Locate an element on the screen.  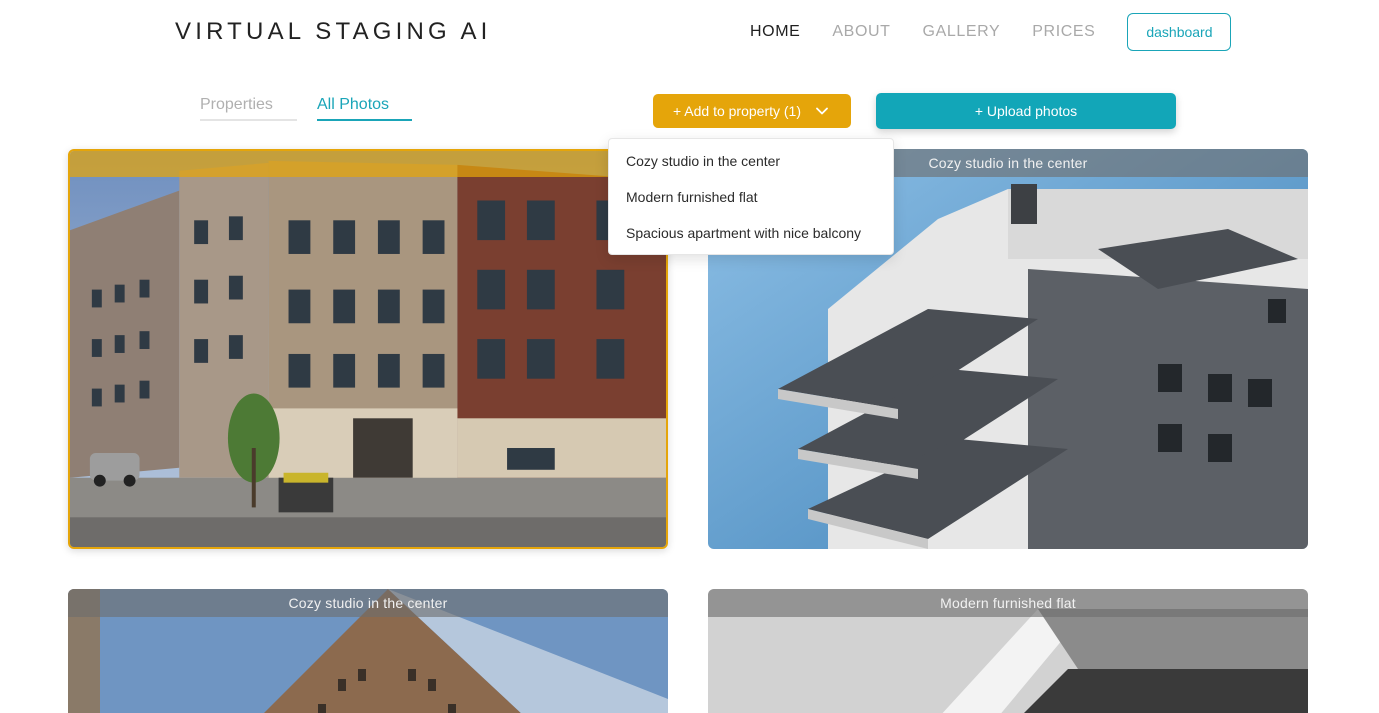
logo: VIRTUAL STAGING AI is located at coordinates (333, 32).